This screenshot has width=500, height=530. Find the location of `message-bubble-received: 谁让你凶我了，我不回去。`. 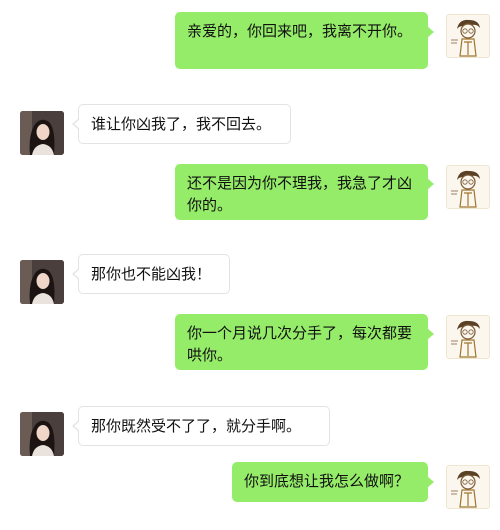

message-bubble-received: 谁让你凶我了，我不回去。 is located at coordinates (181, 124).